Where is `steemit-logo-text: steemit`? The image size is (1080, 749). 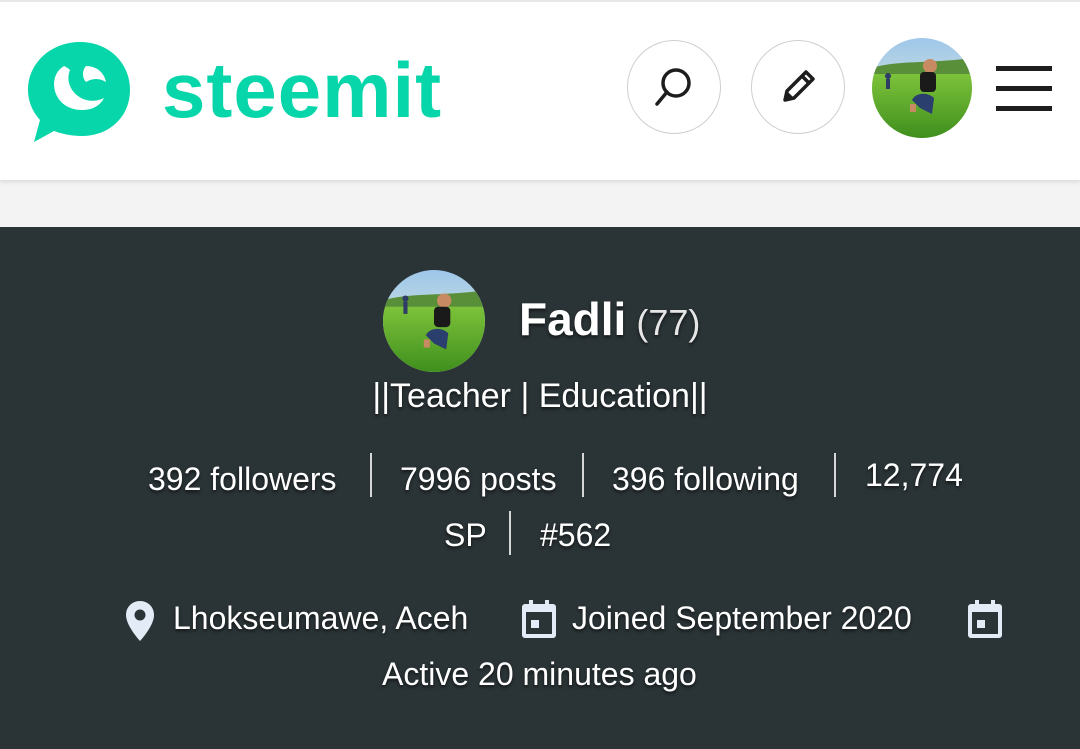 steemit-logo-text: steemit is located at coordinates (302, 90).